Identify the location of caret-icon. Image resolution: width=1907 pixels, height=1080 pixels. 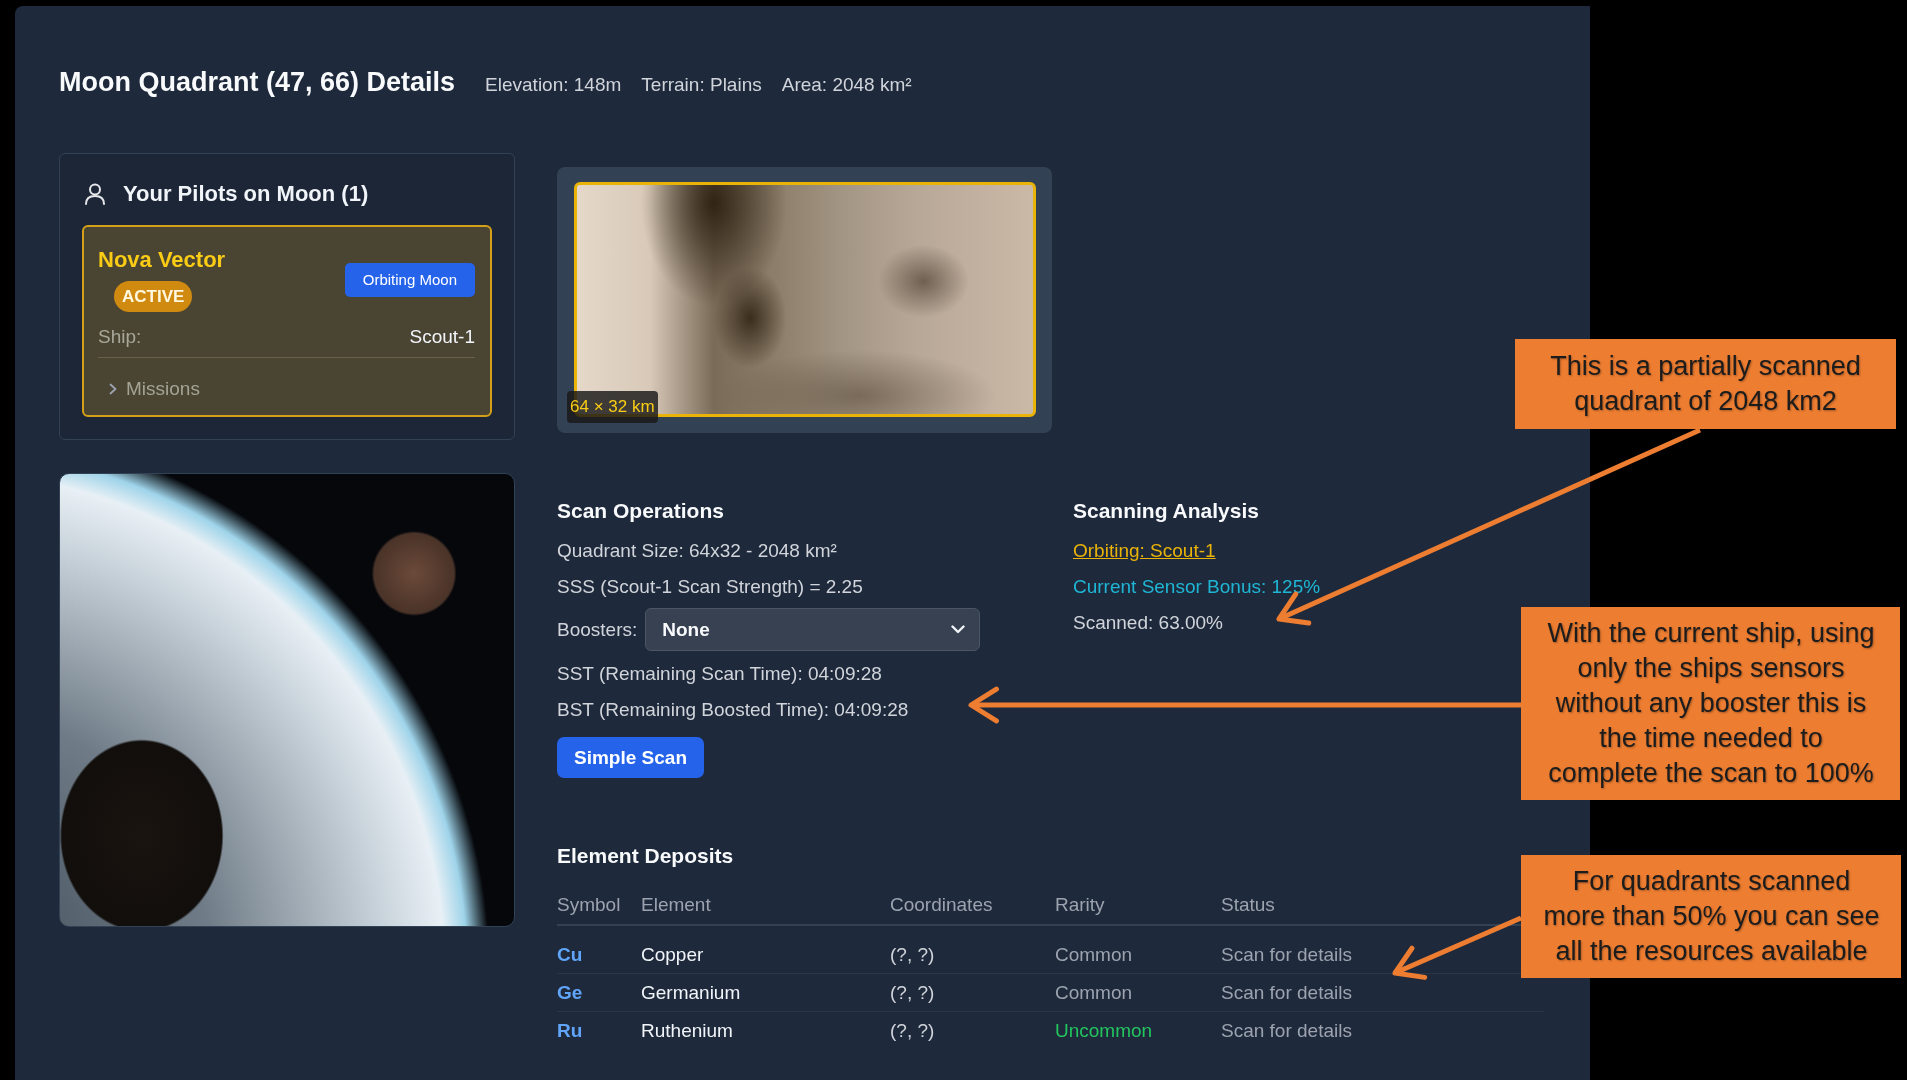
(958, 629).